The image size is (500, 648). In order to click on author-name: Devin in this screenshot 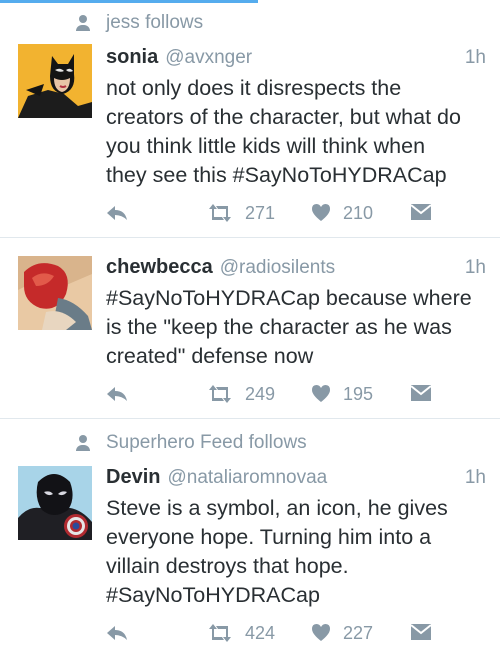, I will do `click(133, 477)`.